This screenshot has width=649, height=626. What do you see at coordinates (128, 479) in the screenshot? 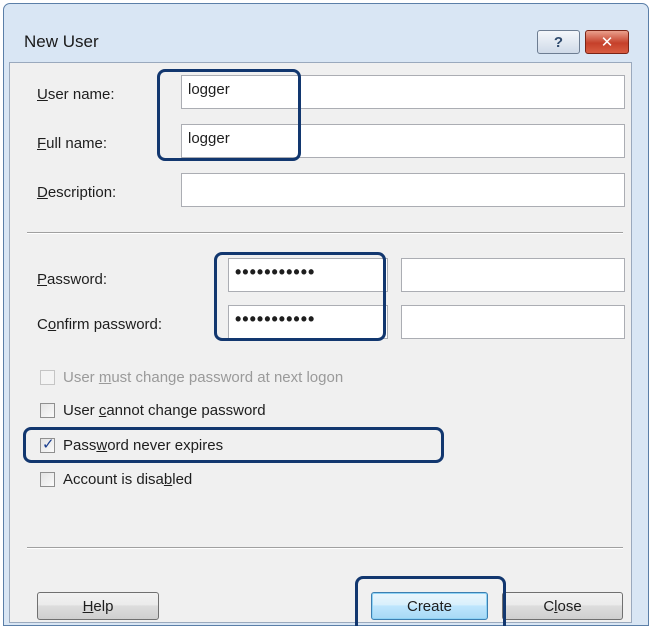
I see `account-disabled-label: Account is disabled` at bounding box center [128, 479].